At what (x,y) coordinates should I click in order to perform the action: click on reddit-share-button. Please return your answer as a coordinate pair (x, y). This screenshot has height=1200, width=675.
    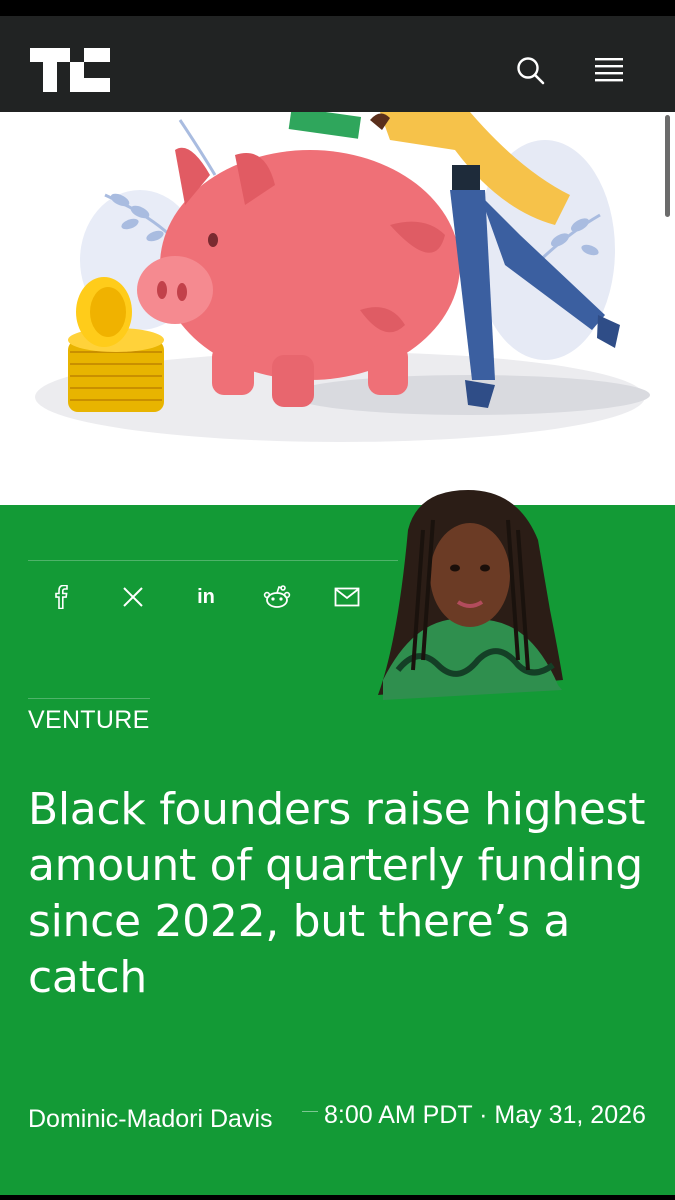
    Looking at the image, I should click on (277, 597).